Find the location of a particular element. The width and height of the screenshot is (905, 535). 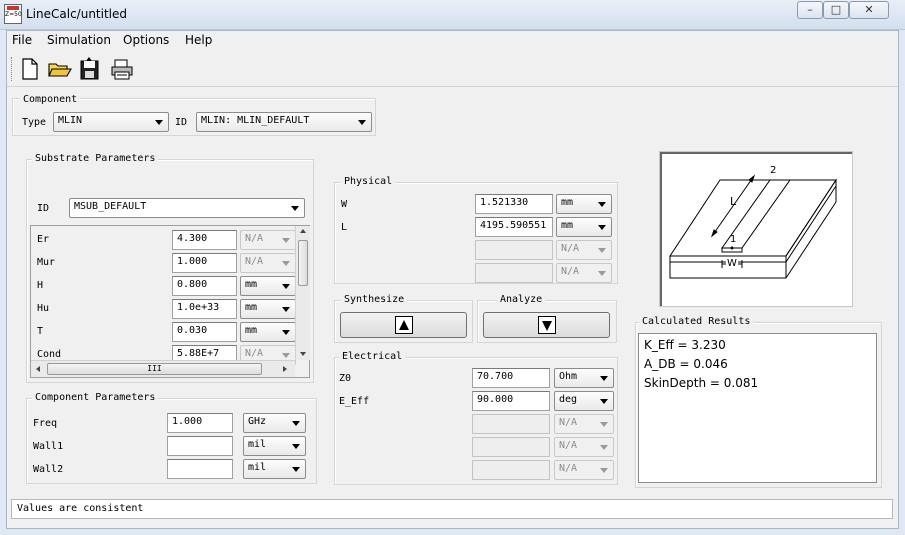

synthesize-icon is located at coordinates (403, 325).